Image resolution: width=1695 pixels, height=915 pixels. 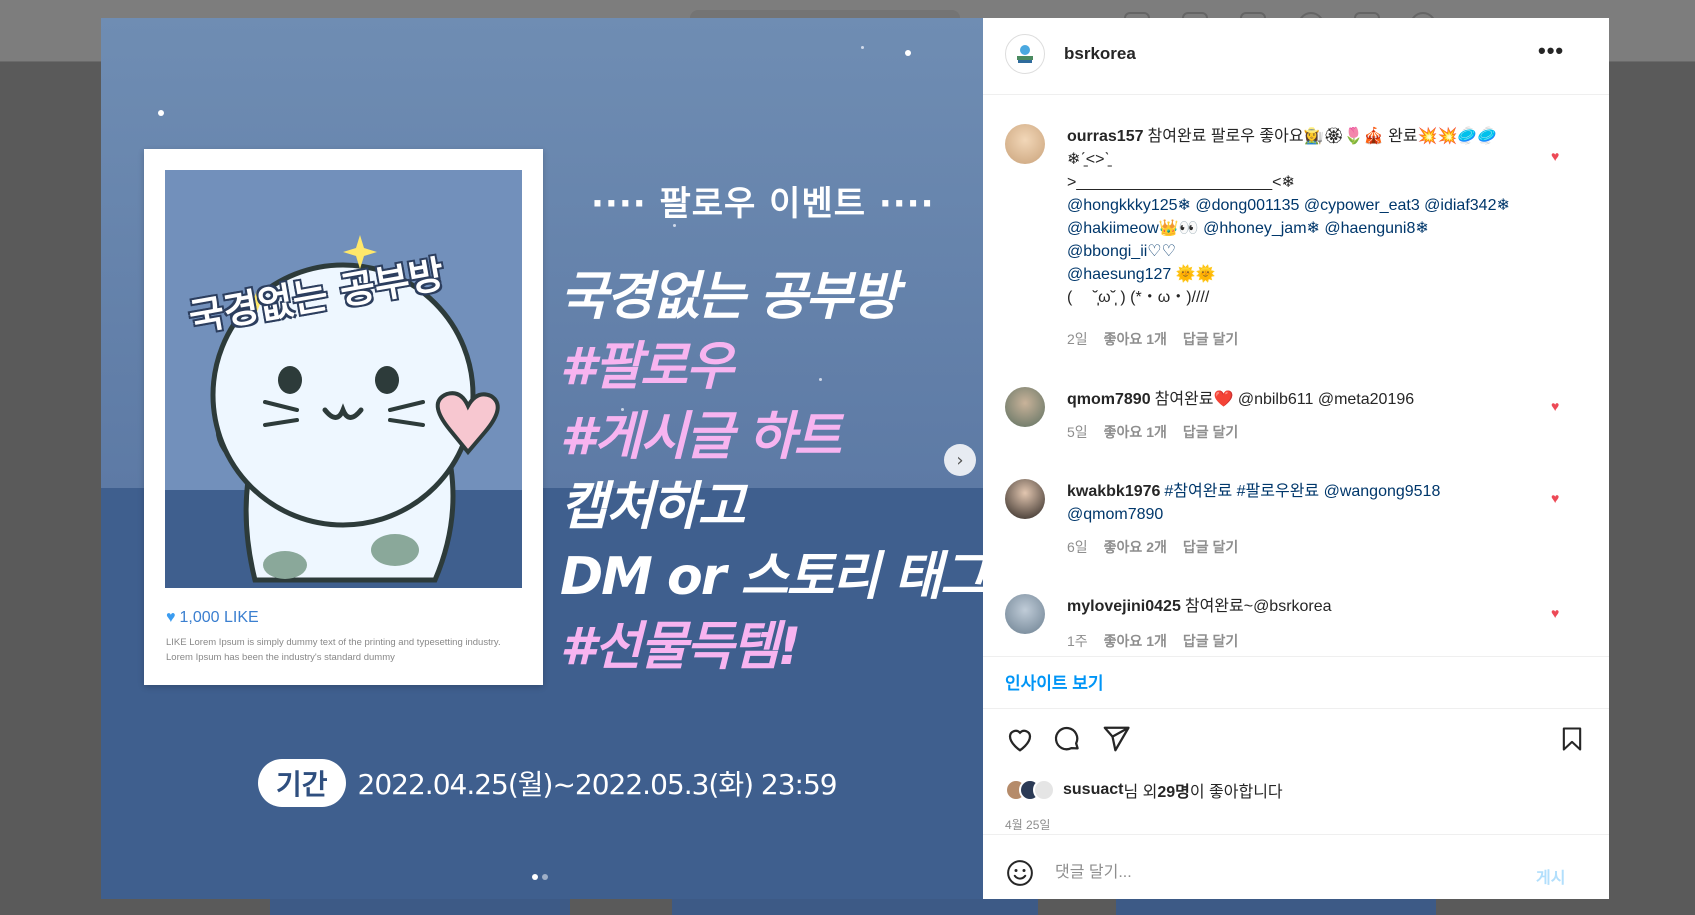 I want to click on promo-heading: ···· 팔로우 이벤트 ····, so click(x=763, y=204).